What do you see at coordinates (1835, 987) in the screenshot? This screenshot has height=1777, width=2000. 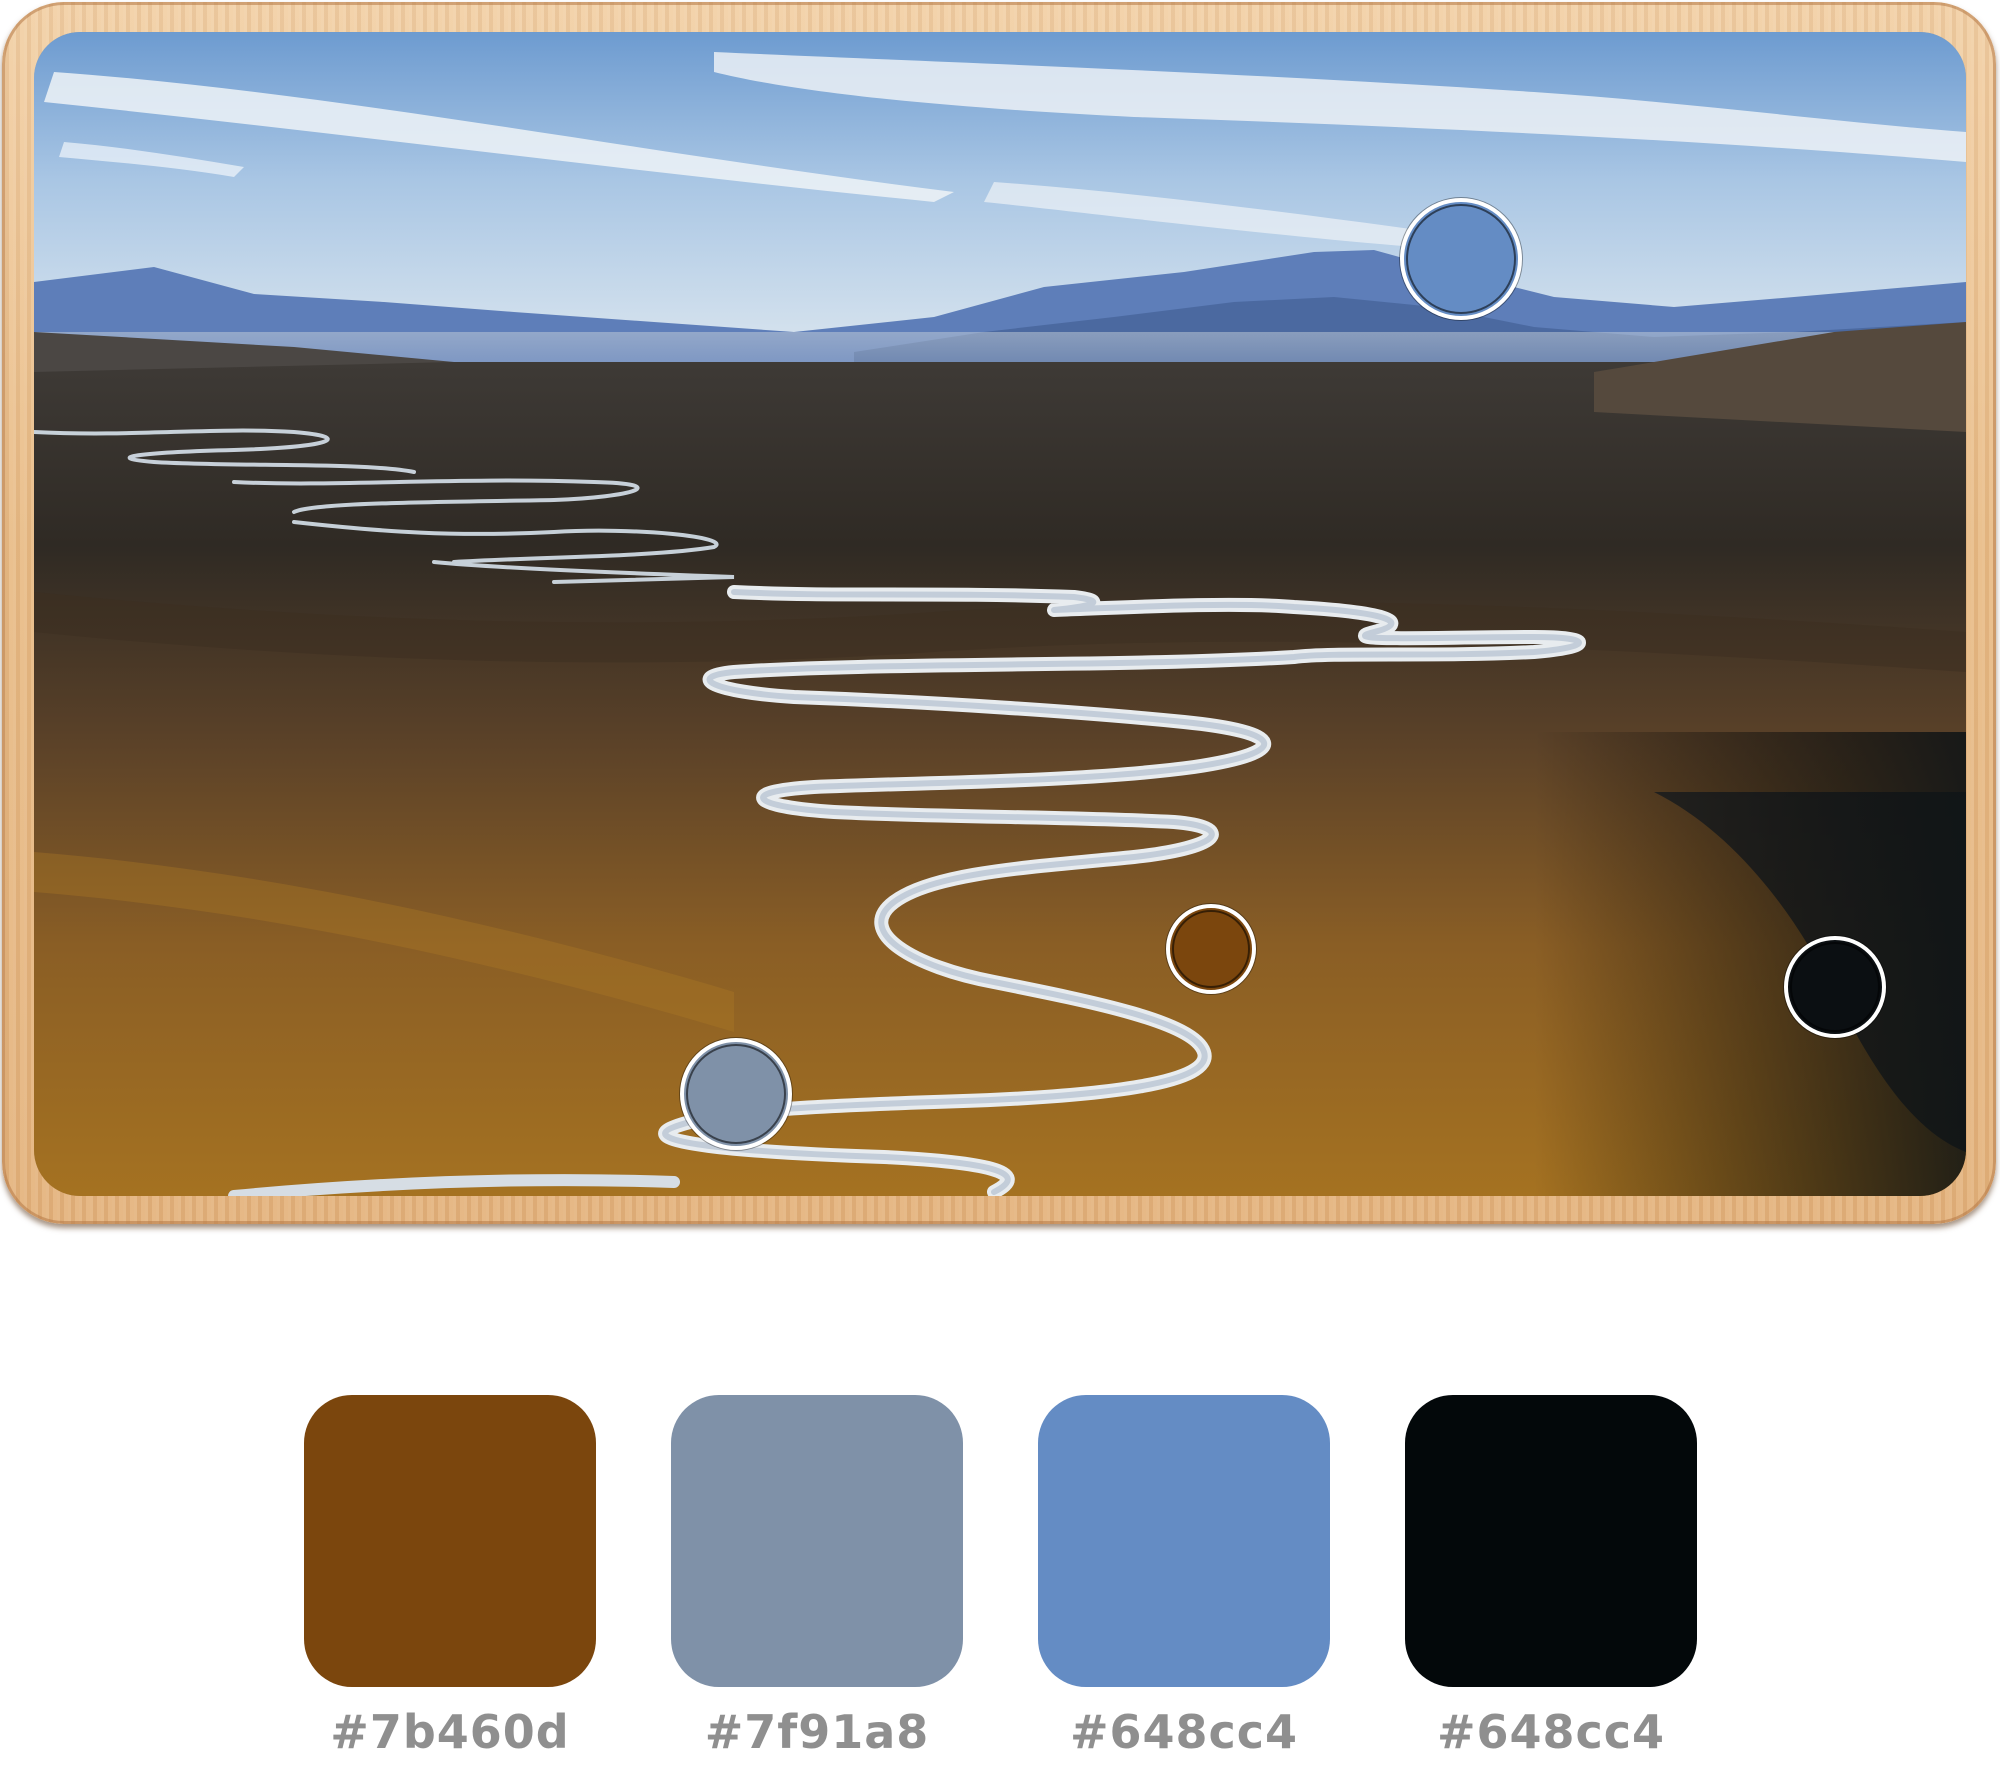 I see `shadow-marker` at bounding box center [1835, 987].